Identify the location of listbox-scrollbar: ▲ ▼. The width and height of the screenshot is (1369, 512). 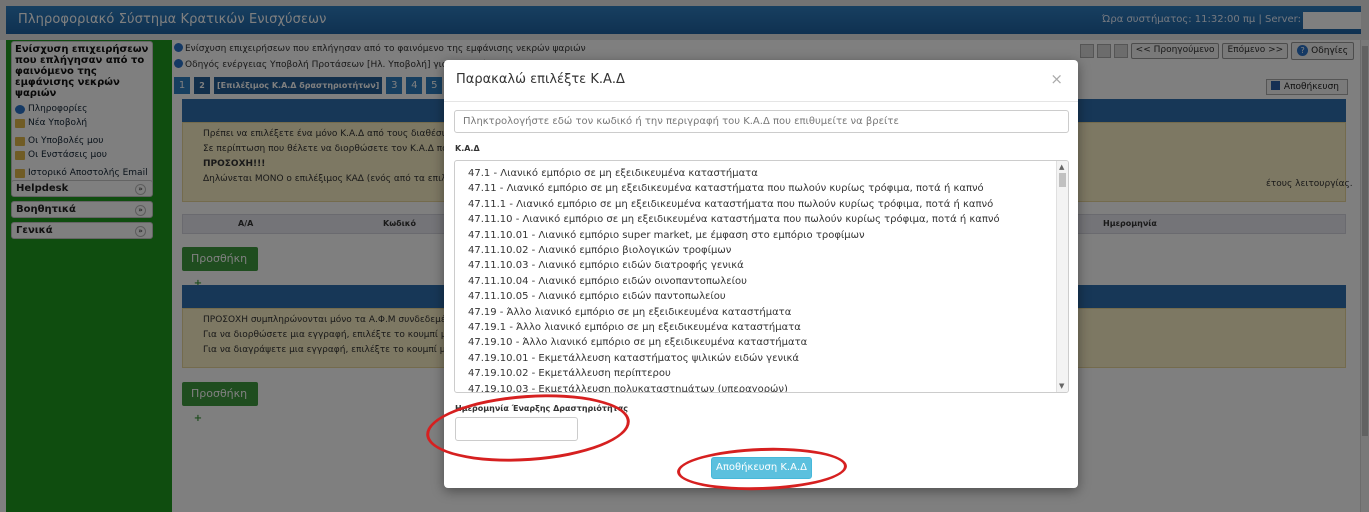
(1062, 276).